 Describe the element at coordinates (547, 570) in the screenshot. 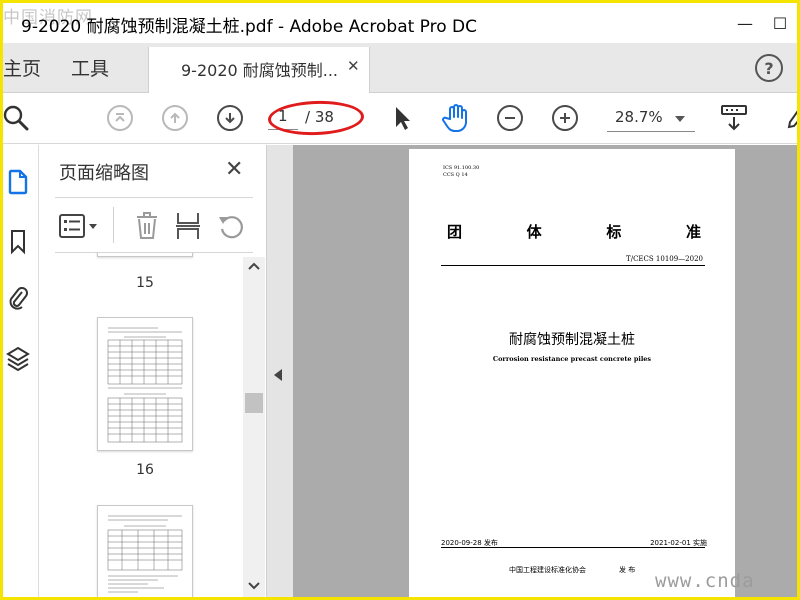

I see `issuing-association: 中国工程建设标准化协会` at that location.